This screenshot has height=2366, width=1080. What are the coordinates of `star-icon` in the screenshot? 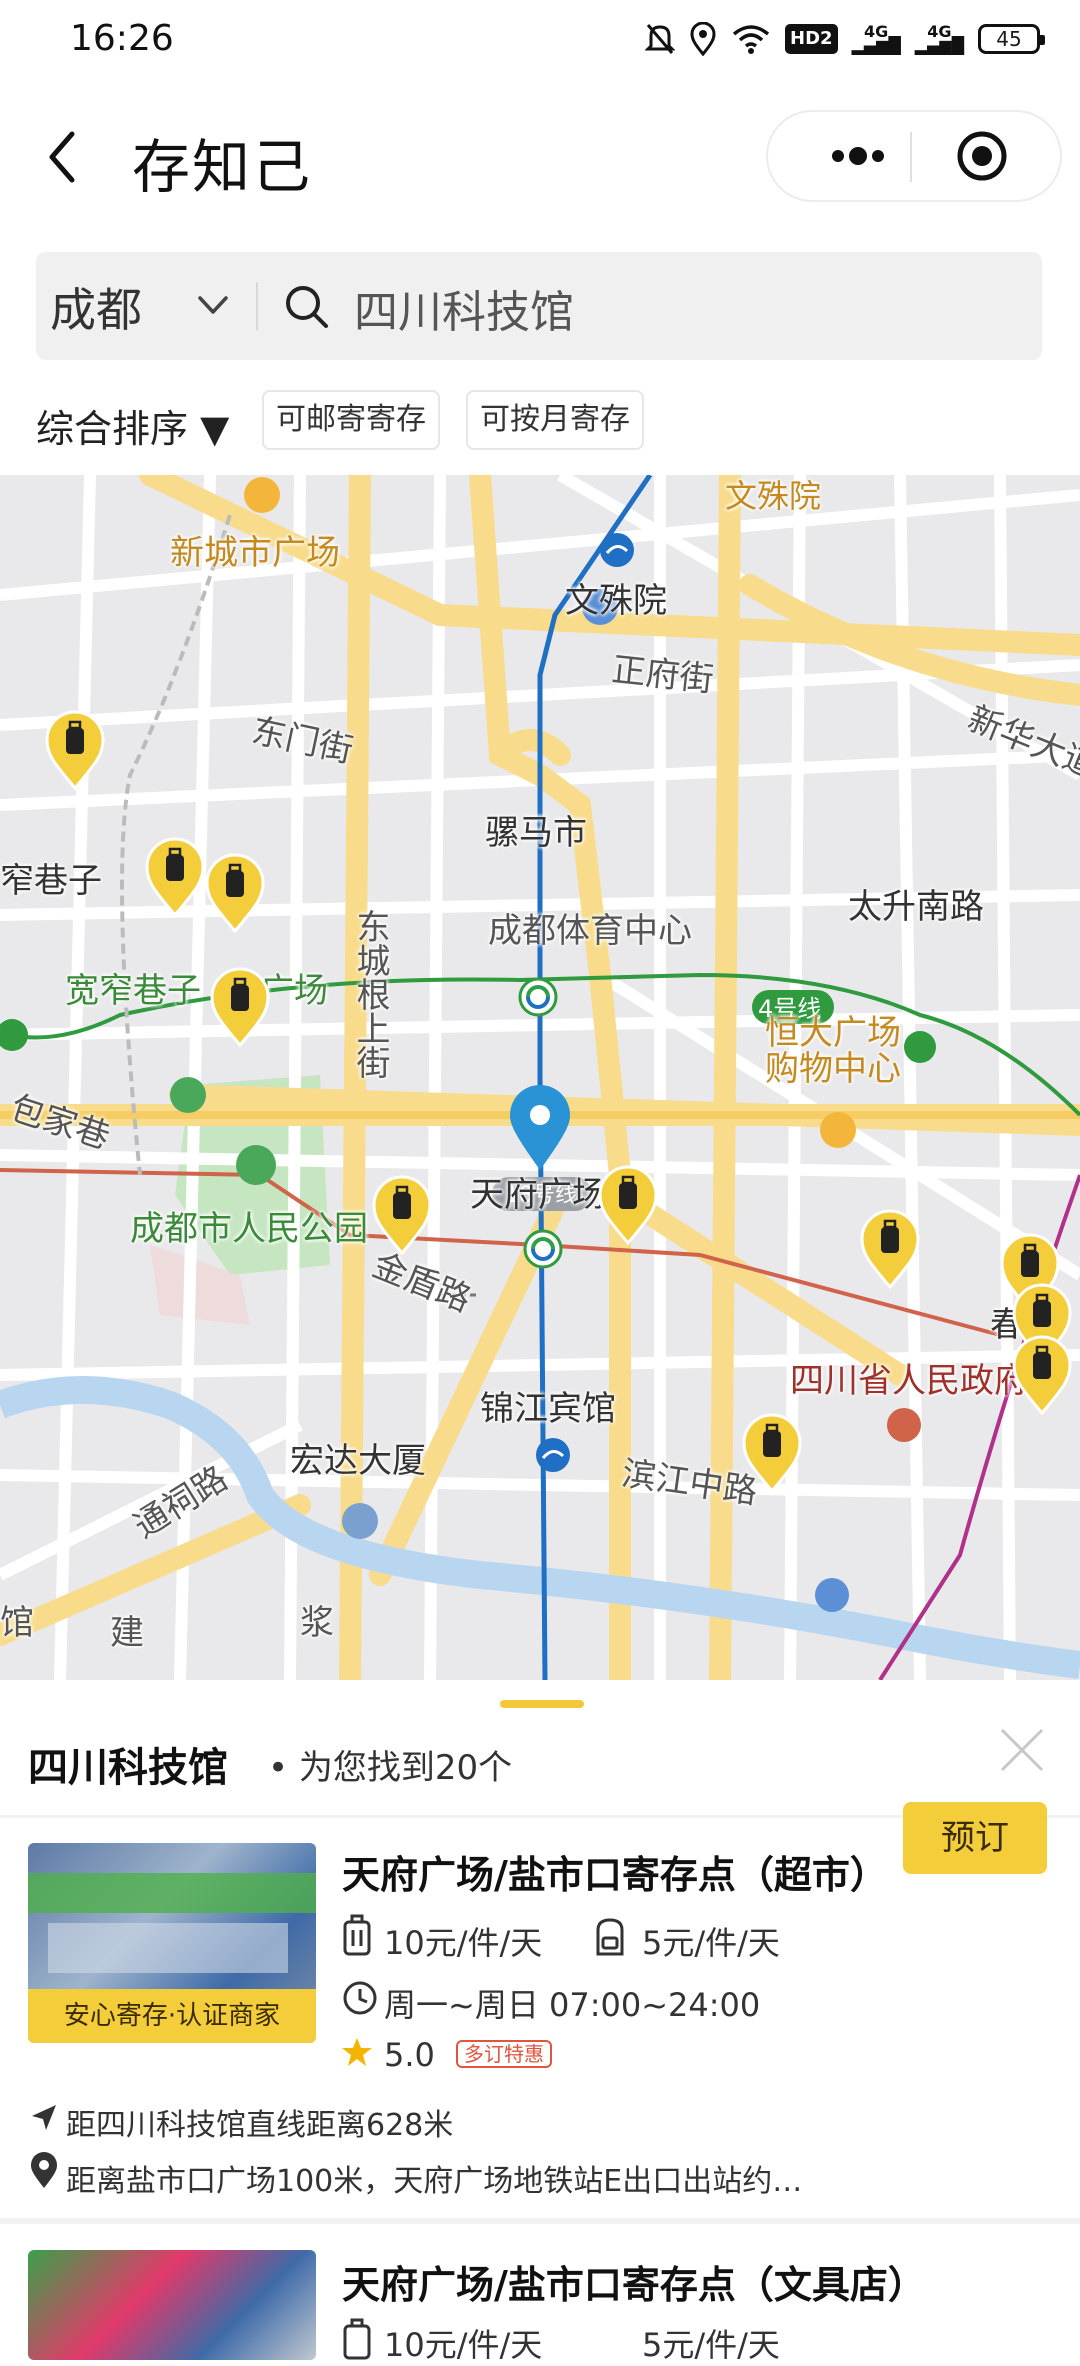 It's located at (357, 2052).